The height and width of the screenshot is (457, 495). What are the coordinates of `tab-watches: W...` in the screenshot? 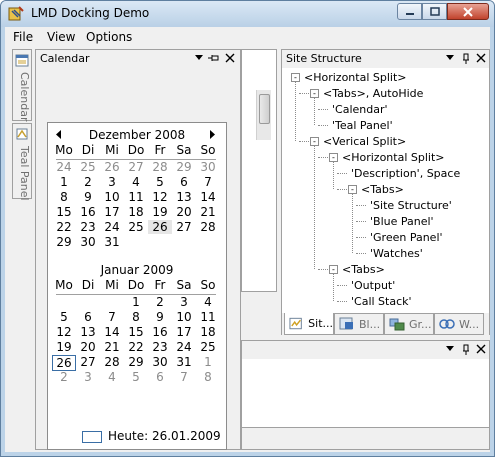 It's located at (459, 324).